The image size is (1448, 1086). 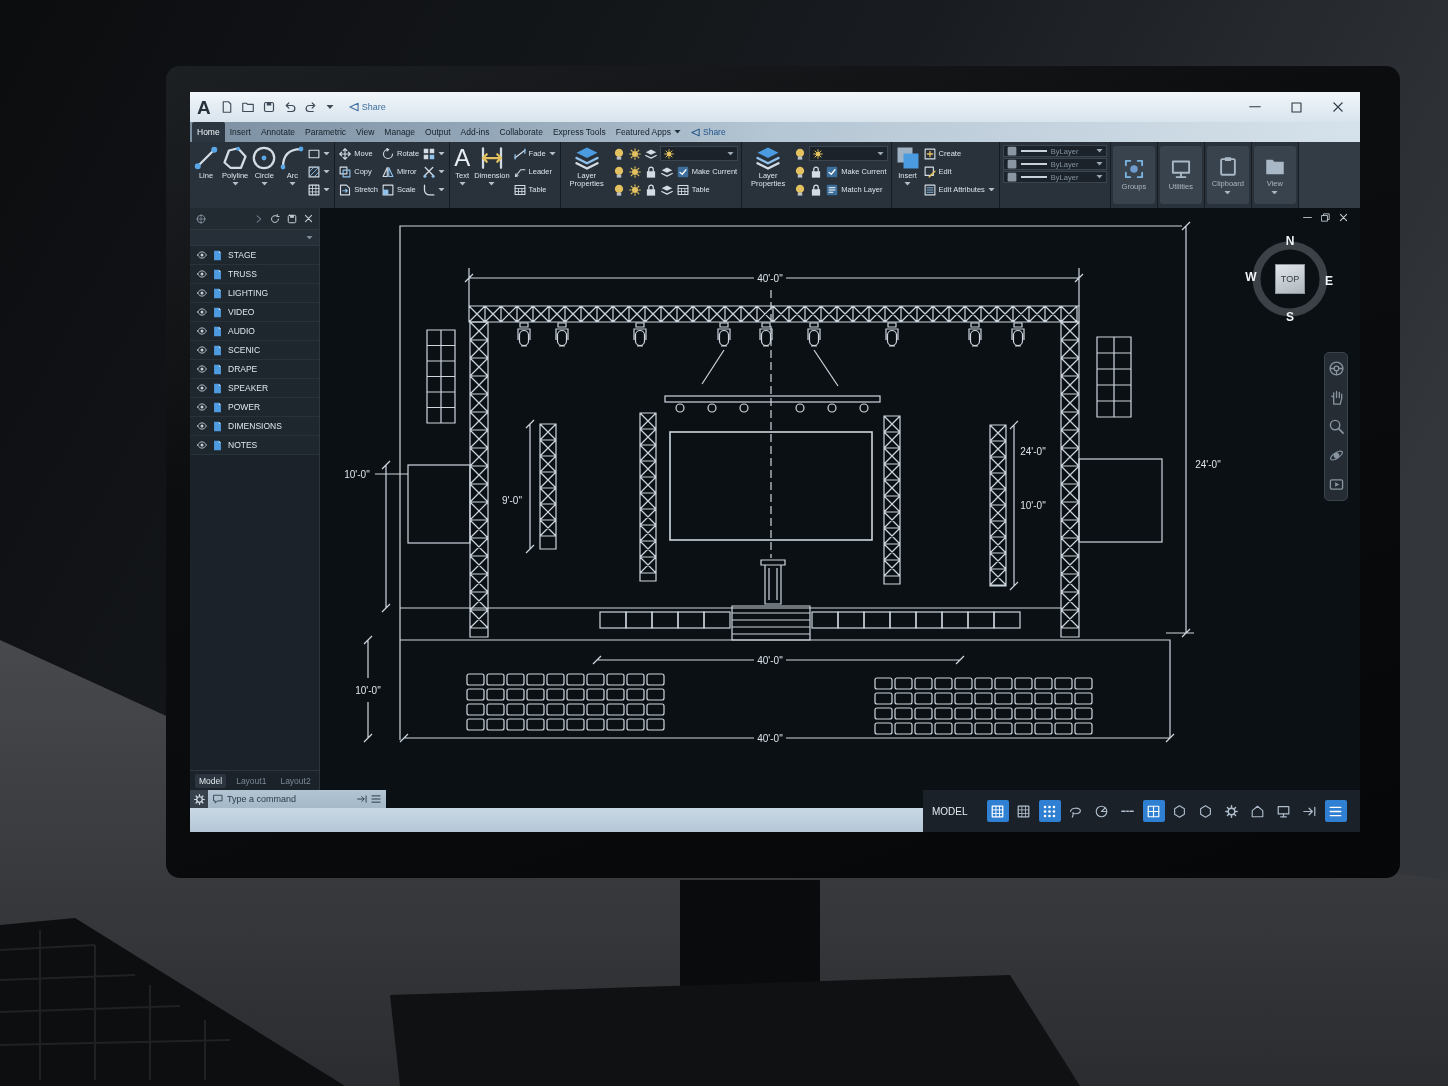 I want to click on ribbon-tab: Add-ins, so click(x=475, y=132).